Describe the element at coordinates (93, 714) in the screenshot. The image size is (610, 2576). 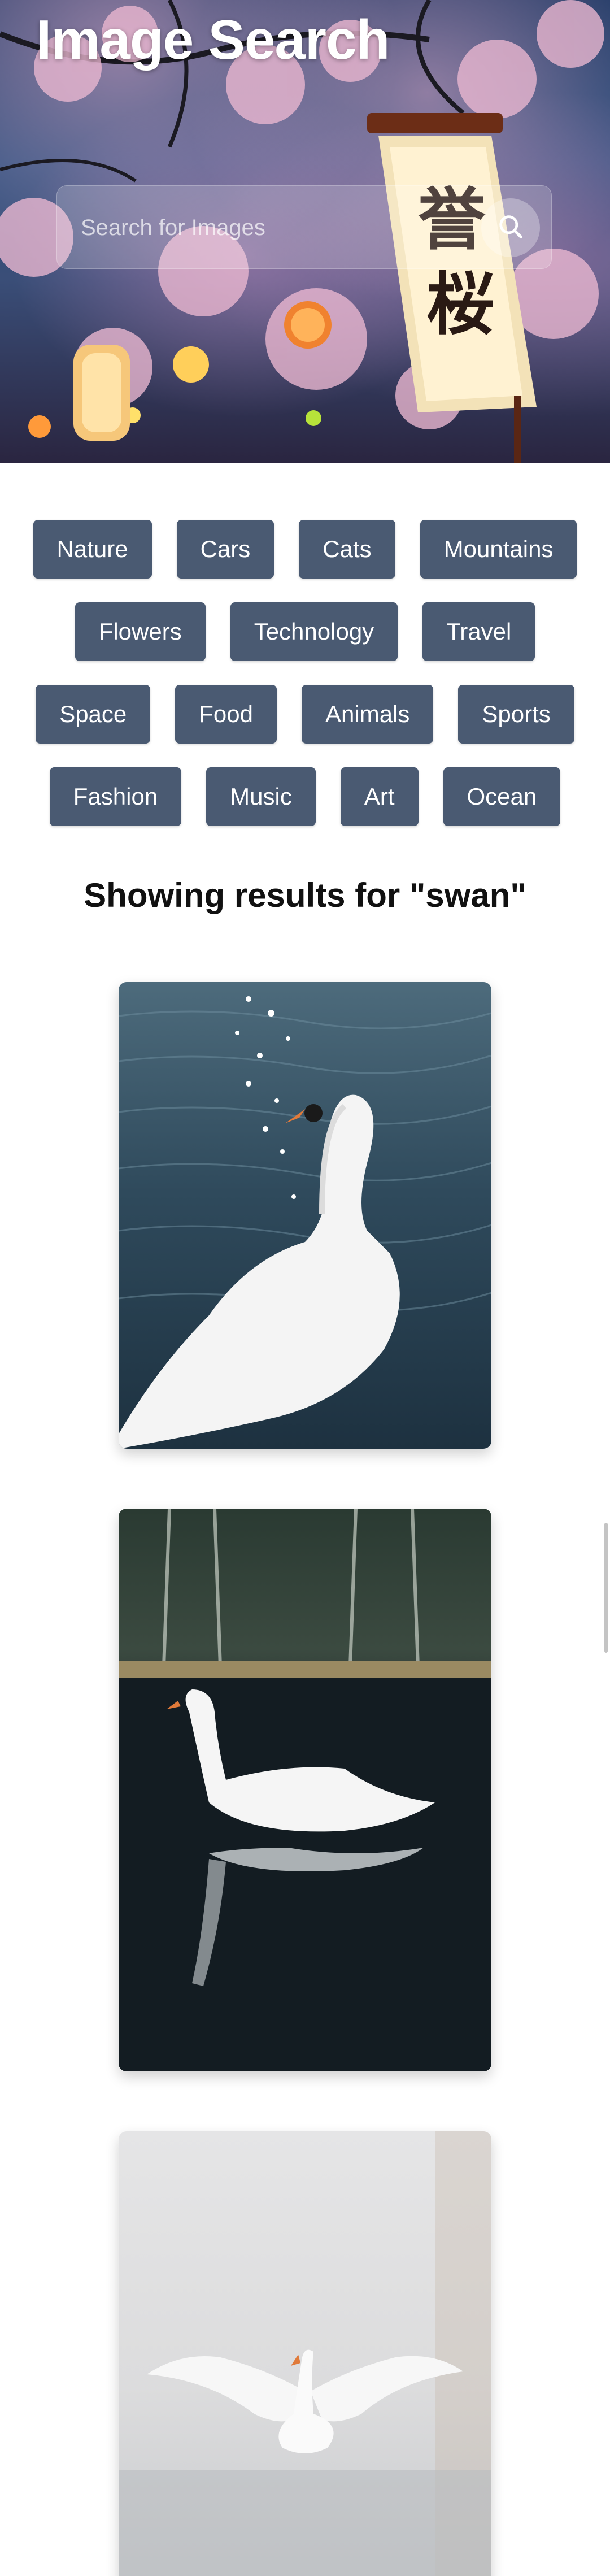
I see `category-chip-space: Space` at that location.